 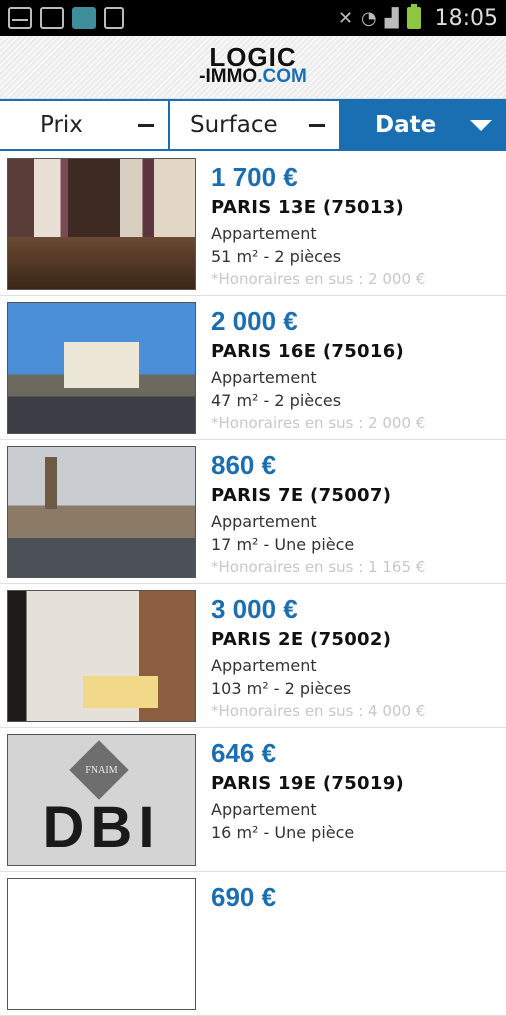 What do you see at coordinates (253, 18) in the screenshot?
I see `status-bar: ✕ ◔ ▟ 18:05` at bounding box center [253, 18].